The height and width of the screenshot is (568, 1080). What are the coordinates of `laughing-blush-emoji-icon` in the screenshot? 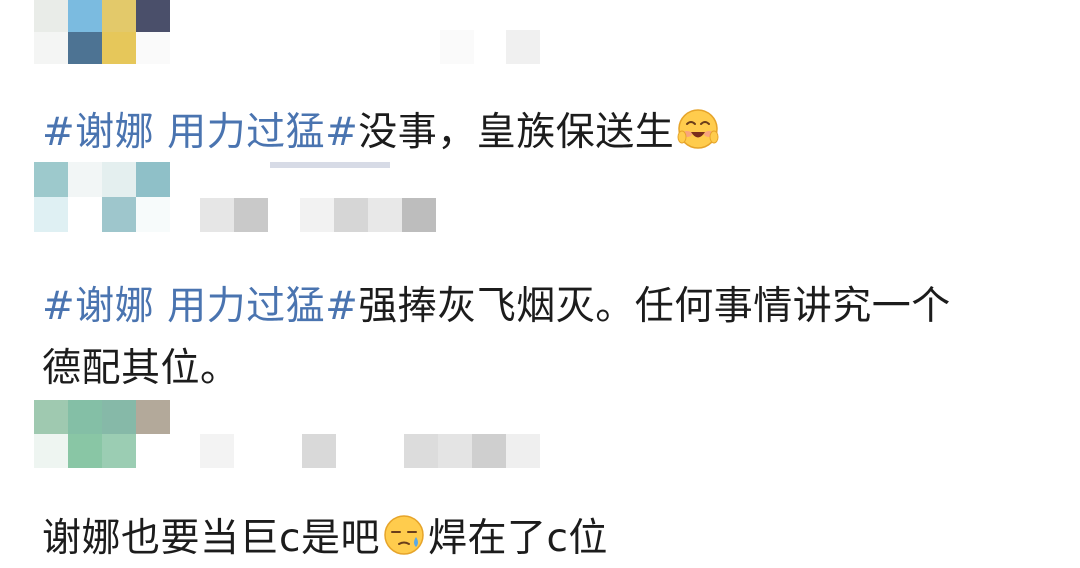 It's located at (698, 129).